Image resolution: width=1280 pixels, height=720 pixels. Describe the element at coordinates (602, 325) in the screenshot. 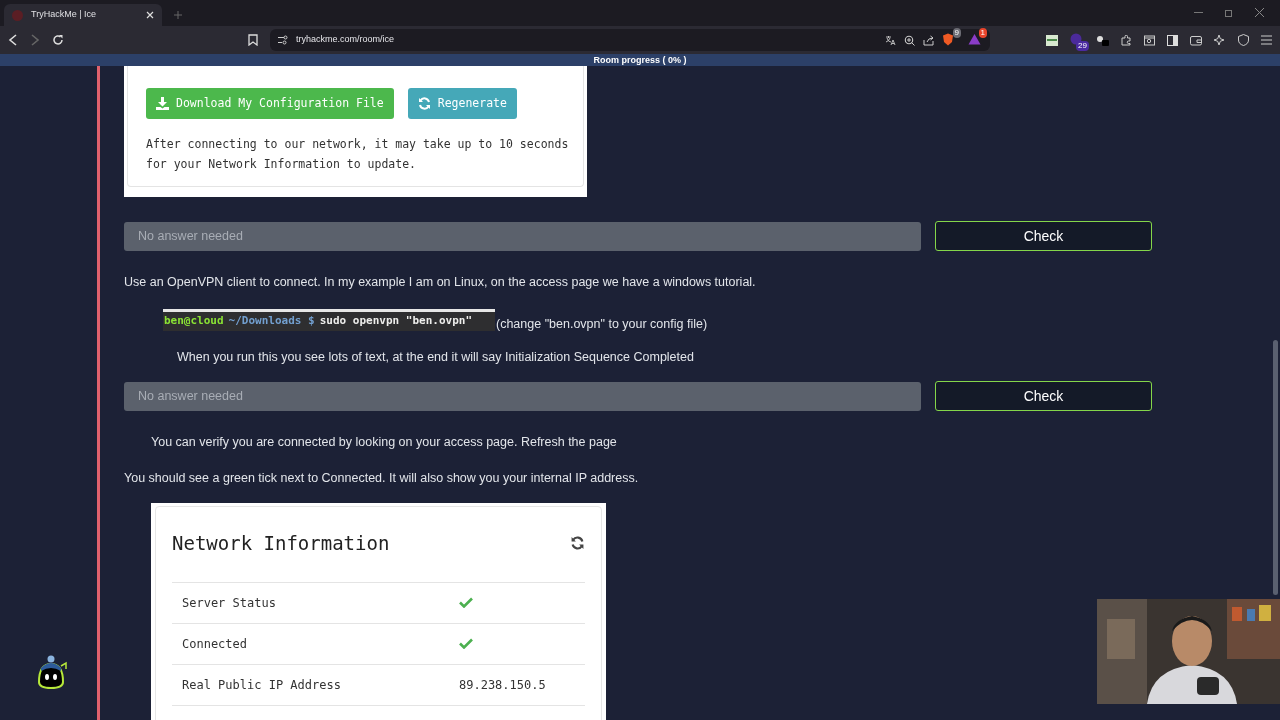

I see `note-text: (change "ben.ovpn" to your config file)` at that location.